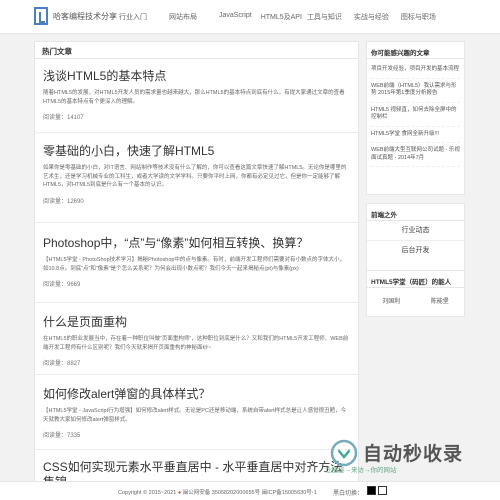  I want to click on theme-switch-label: 黑白切换：, so click(348, 494).